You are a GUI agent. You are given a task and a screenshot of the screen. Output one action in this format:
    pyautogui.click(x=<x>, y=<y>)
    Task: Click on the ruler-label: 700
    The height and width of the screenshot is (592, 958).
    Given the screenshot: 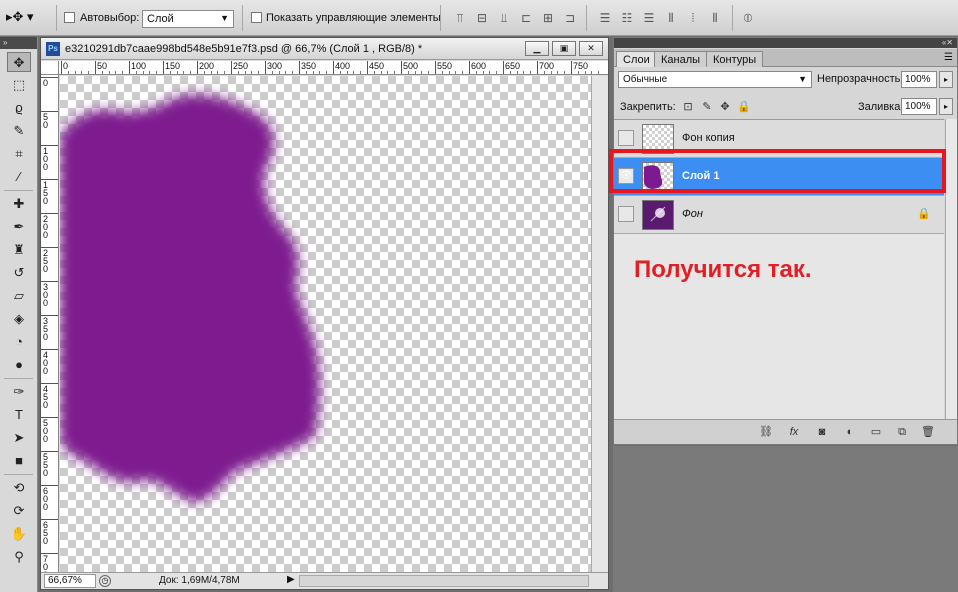 What is the action you would take?
    pyautogui.click(x=547, y=66)
    